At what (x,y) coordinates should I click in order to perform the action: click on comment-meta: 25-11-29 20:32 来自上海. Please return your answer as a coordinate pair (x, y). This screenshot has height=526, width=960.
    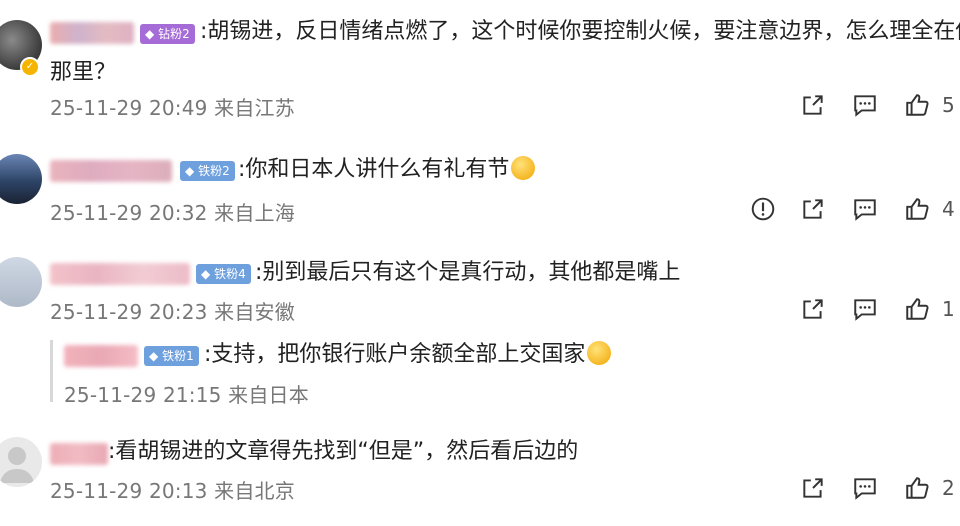
    Looking at the image, I should click on (172, 213).